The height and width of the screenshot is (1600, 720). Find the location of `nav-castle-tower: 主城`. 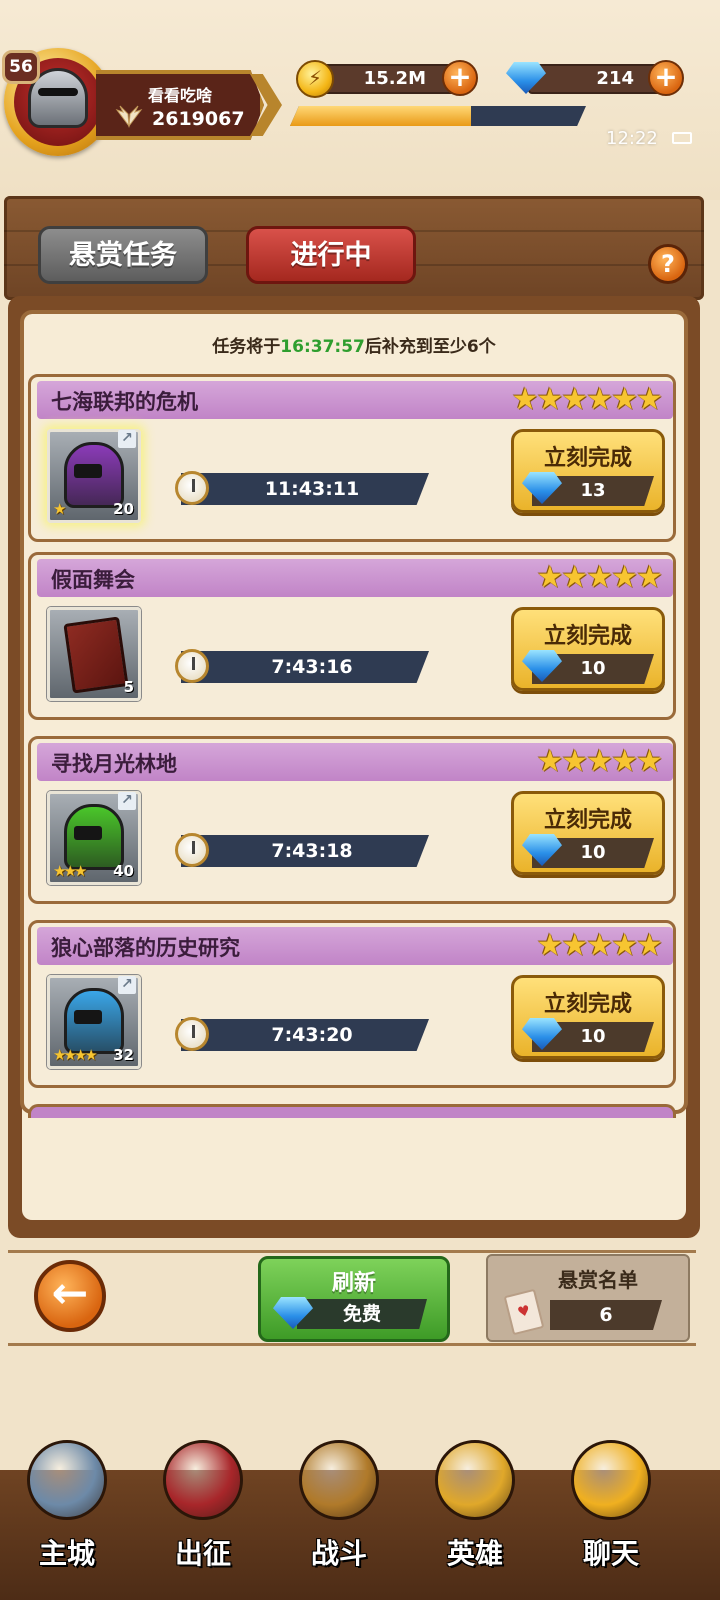

nav-castle-tower: 主城 is located at coordinates (67, 1520).